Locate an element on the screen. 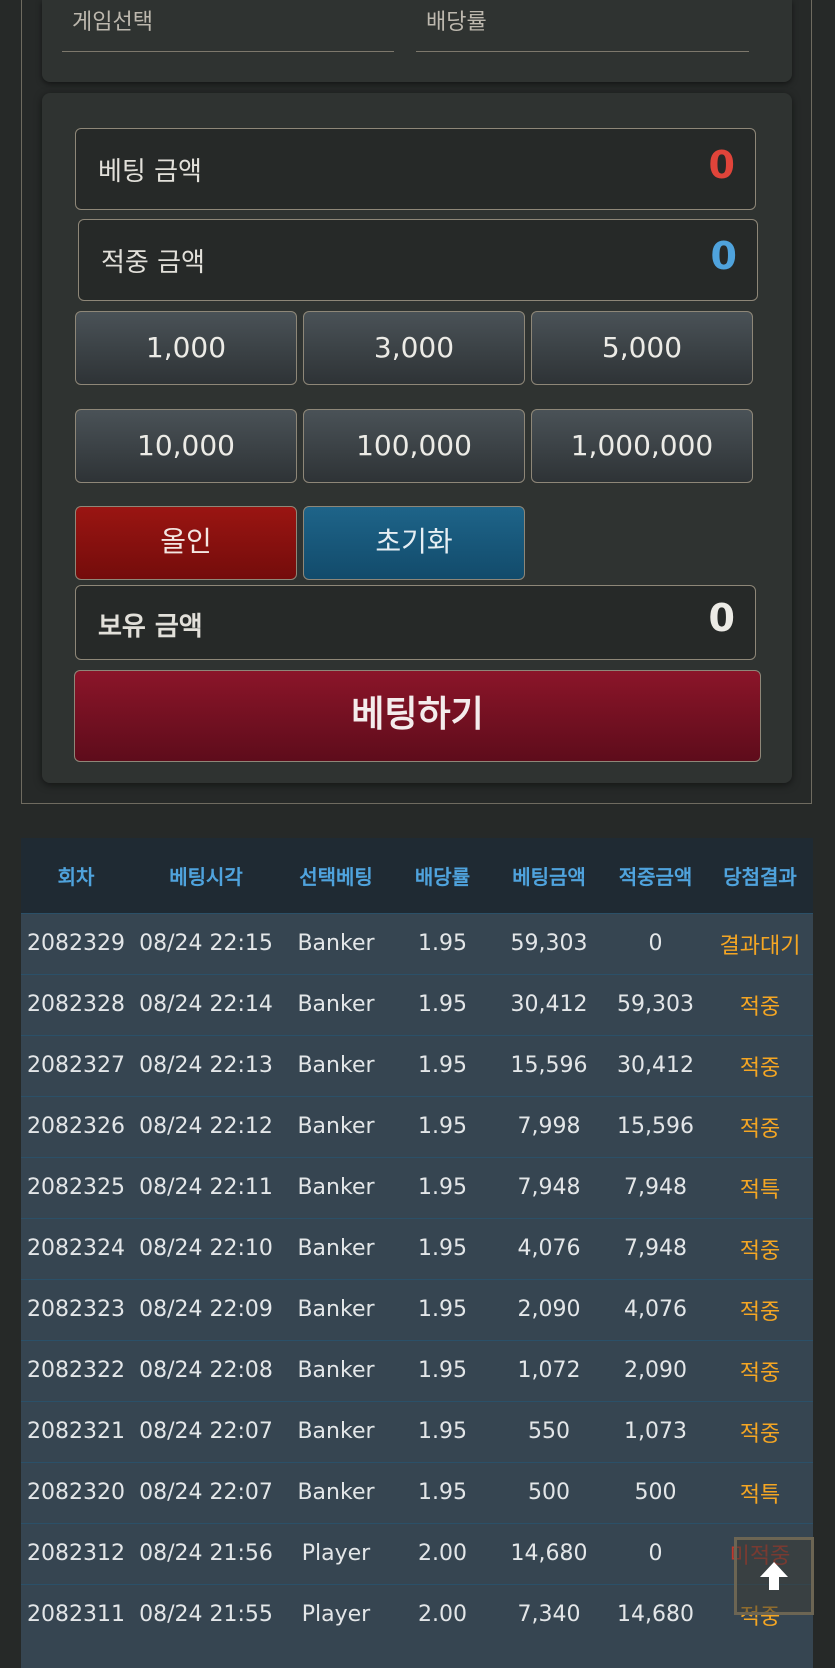 This screenshot has height=1668, width=835. cell-bet-amount: 550 is located at coordinates (549, 1431).